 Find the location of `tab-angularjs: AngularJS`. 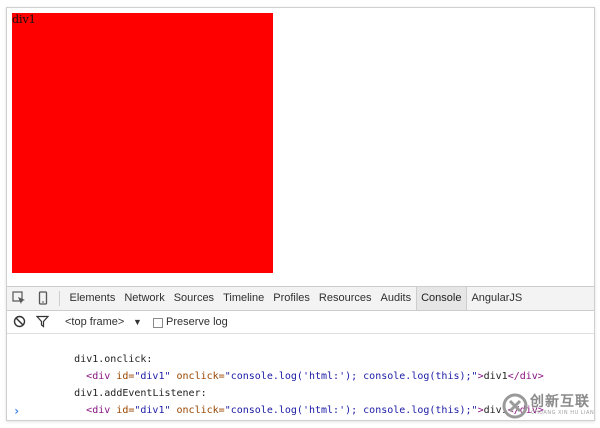

tab-angularjs: AngularJS is located at coordinates (497, 298).